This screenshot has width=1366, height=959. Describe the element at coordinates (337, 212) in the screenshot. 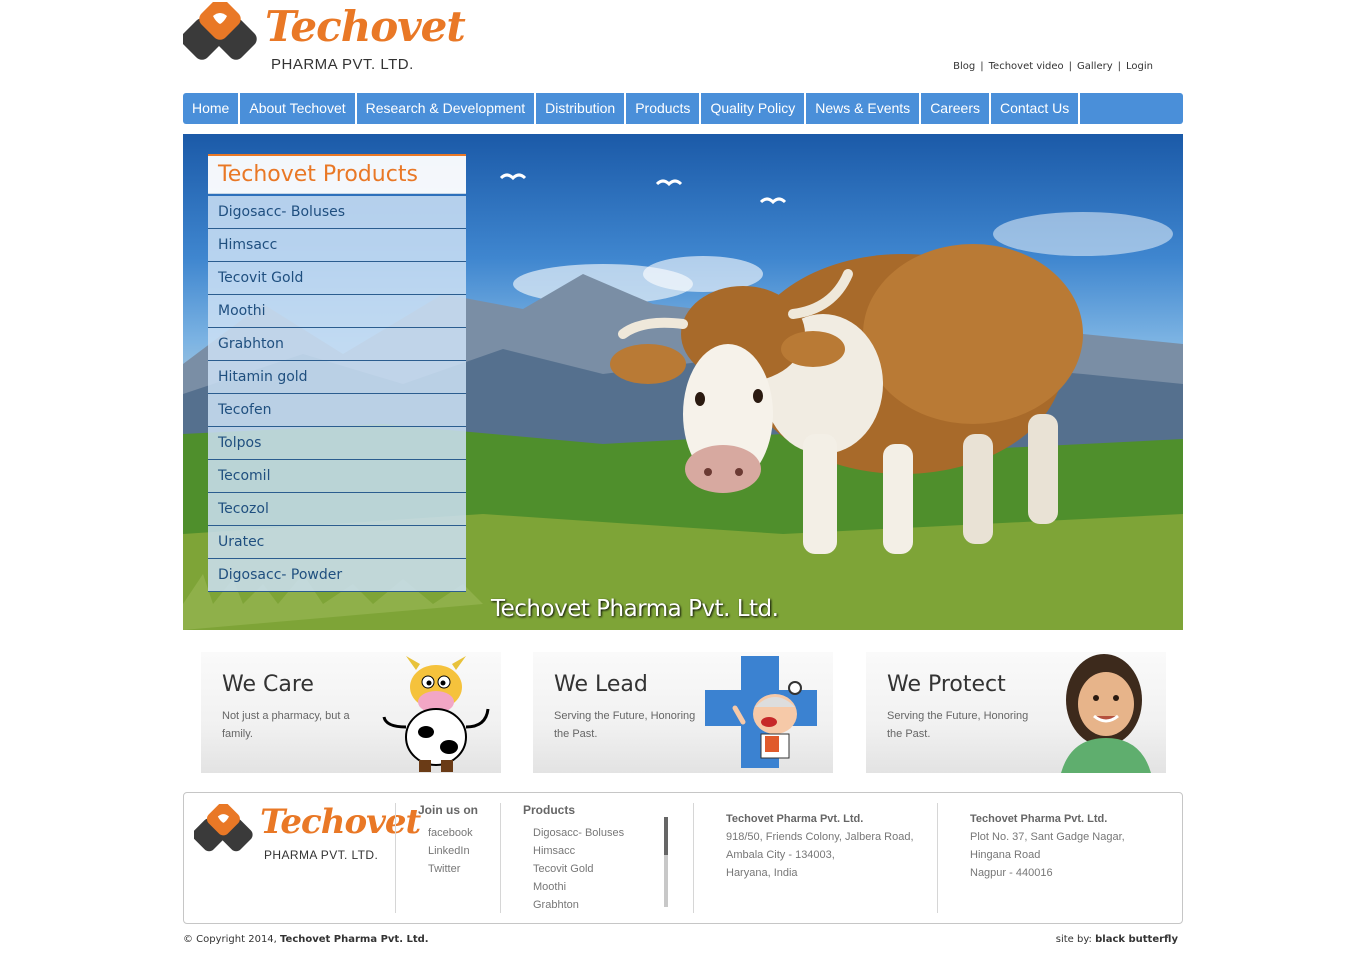

I see `product-item: Digosacc- Boluses` at that location.